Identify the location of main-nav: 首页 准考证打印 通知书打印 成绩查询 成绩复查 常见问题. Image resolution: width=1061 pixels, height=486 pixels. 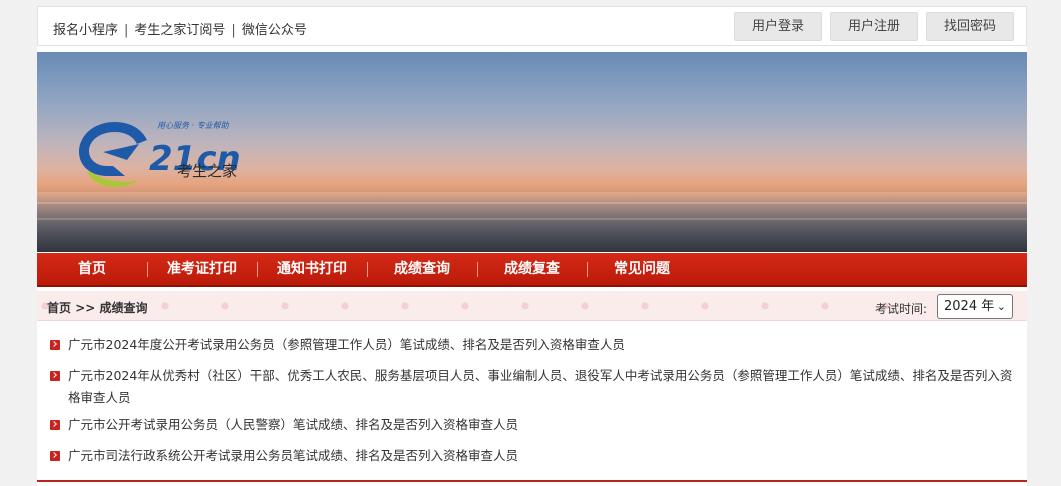
(532, 270).